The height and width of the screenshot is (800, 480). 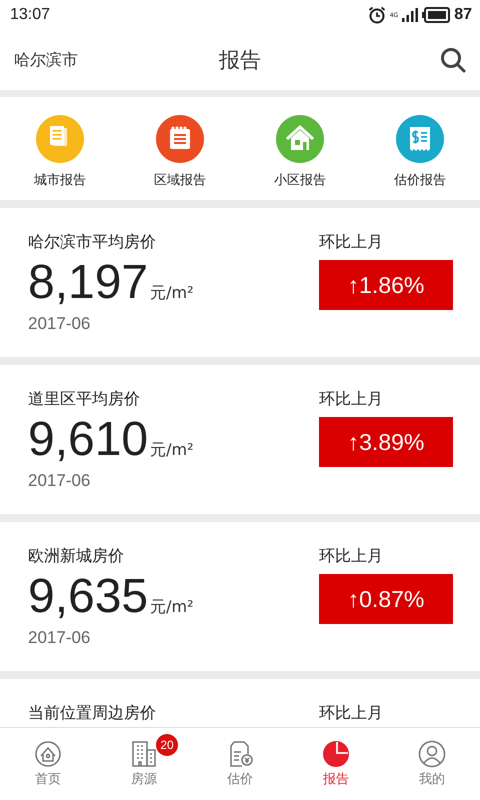 What do you see at coordinates (92, 713) in the screenshot?
I see `card-title: 当前位置周边房价` at bounding box center [92, 713].